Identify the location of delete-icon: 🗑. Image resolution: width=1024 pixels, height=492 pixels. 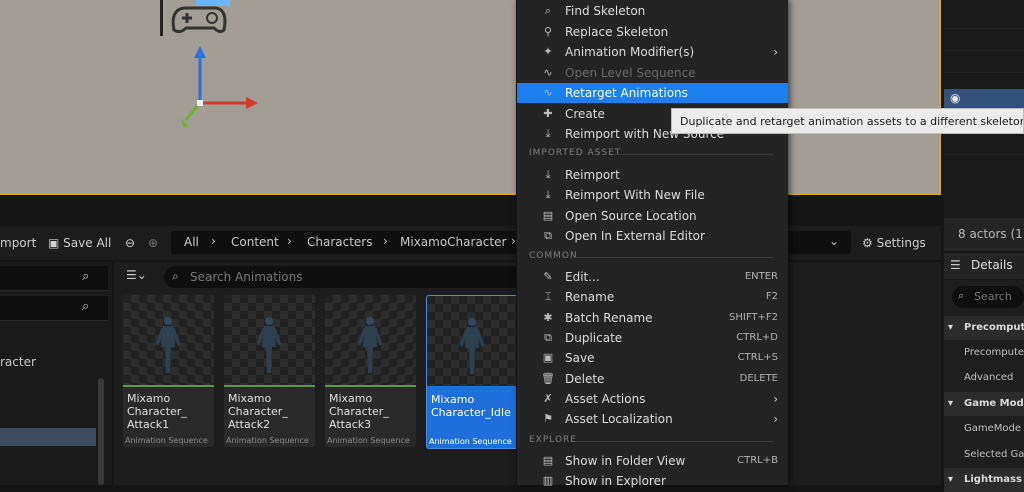
(548, 378).